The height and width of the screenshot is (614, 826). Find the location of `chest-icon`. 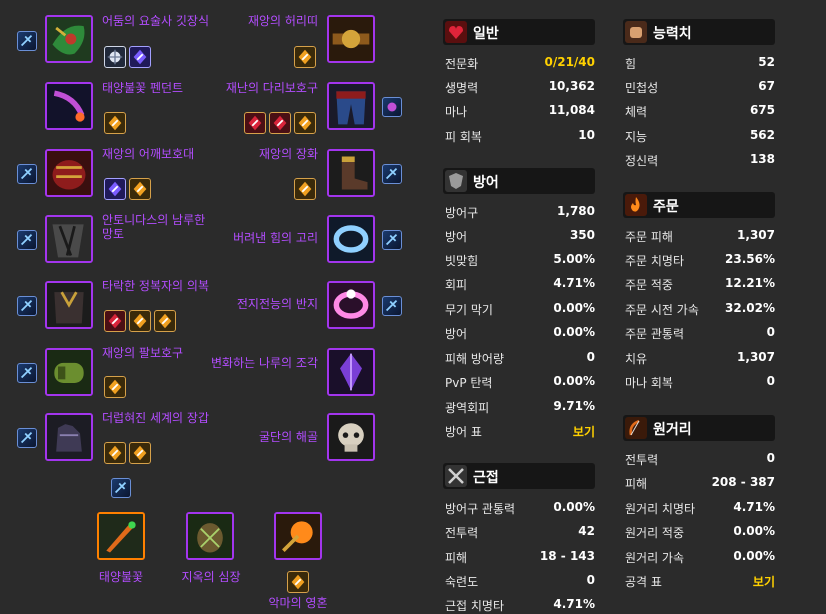

chest-icon is located at coordinates (69, 305).